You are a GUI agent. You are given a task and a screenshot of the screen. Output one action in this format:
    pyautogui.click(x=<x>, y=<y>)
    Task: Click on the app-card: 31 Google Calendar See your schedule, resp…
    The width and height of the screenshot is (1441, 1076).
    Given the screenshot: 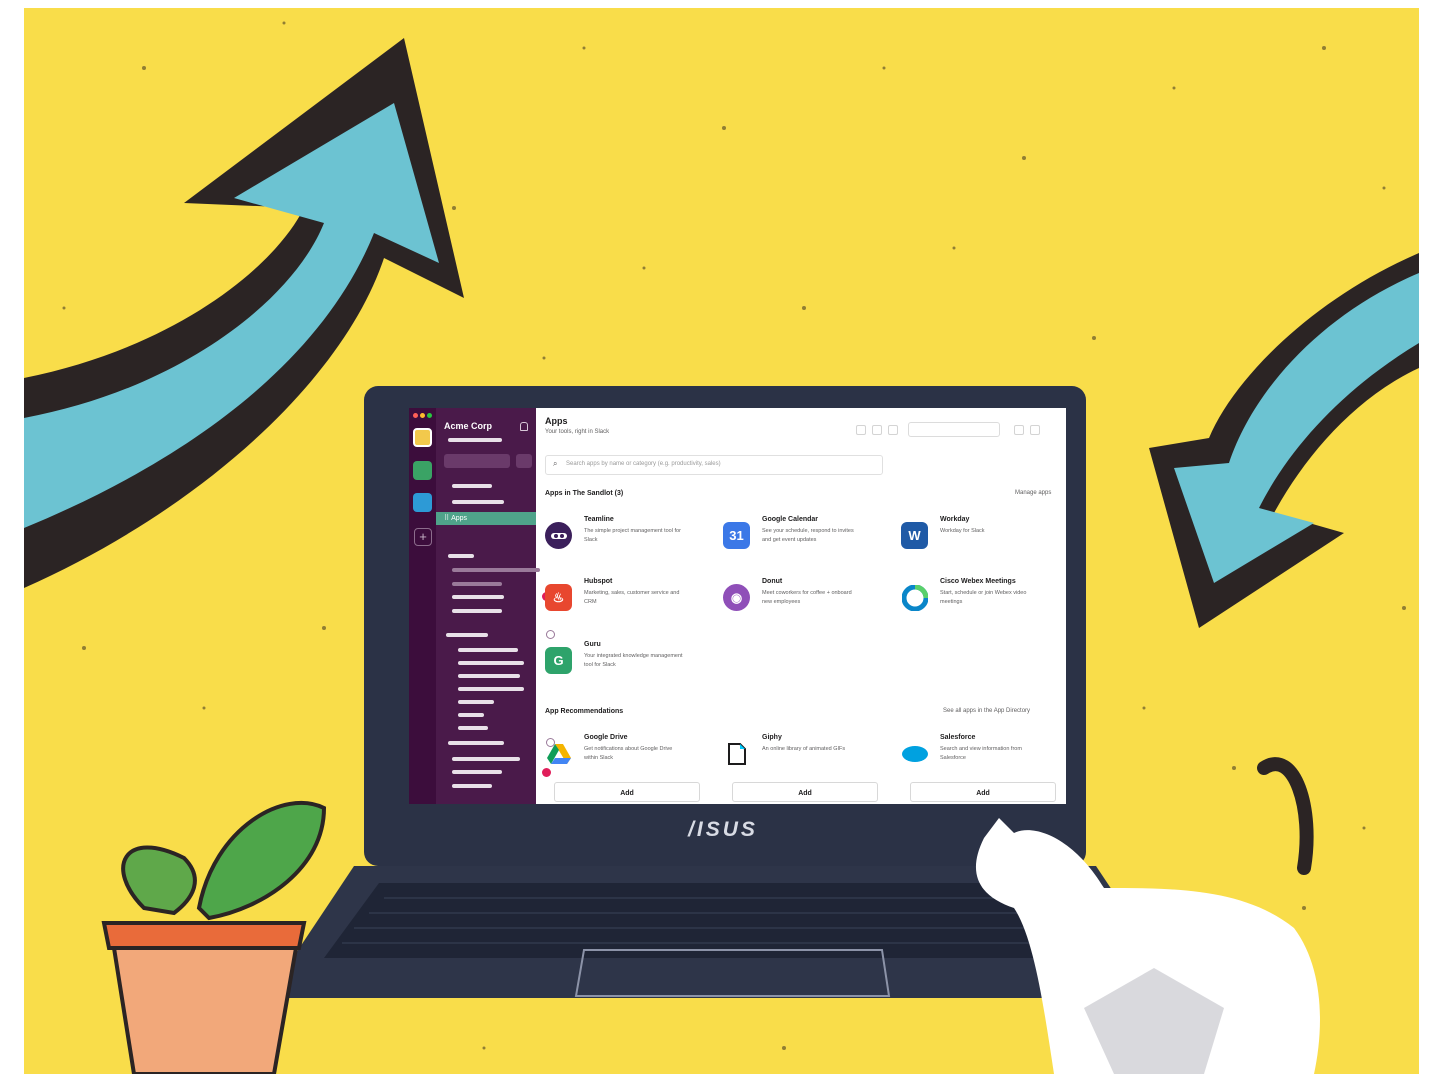 What is the action you would take?
    pyautogui.click(x=799, y=539)
    